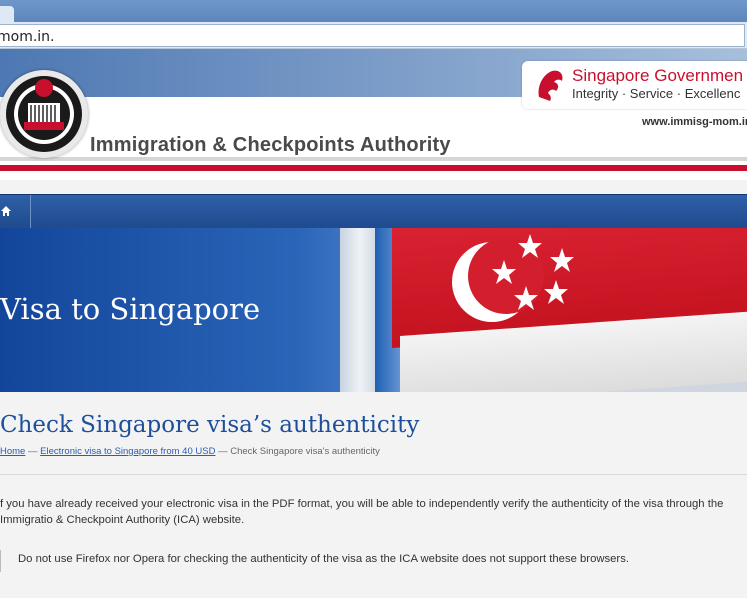  What do you see at coordinates (513, 278) in the screenshot?
I see `crescent-stars-icon` at bounding box center [513, 278].